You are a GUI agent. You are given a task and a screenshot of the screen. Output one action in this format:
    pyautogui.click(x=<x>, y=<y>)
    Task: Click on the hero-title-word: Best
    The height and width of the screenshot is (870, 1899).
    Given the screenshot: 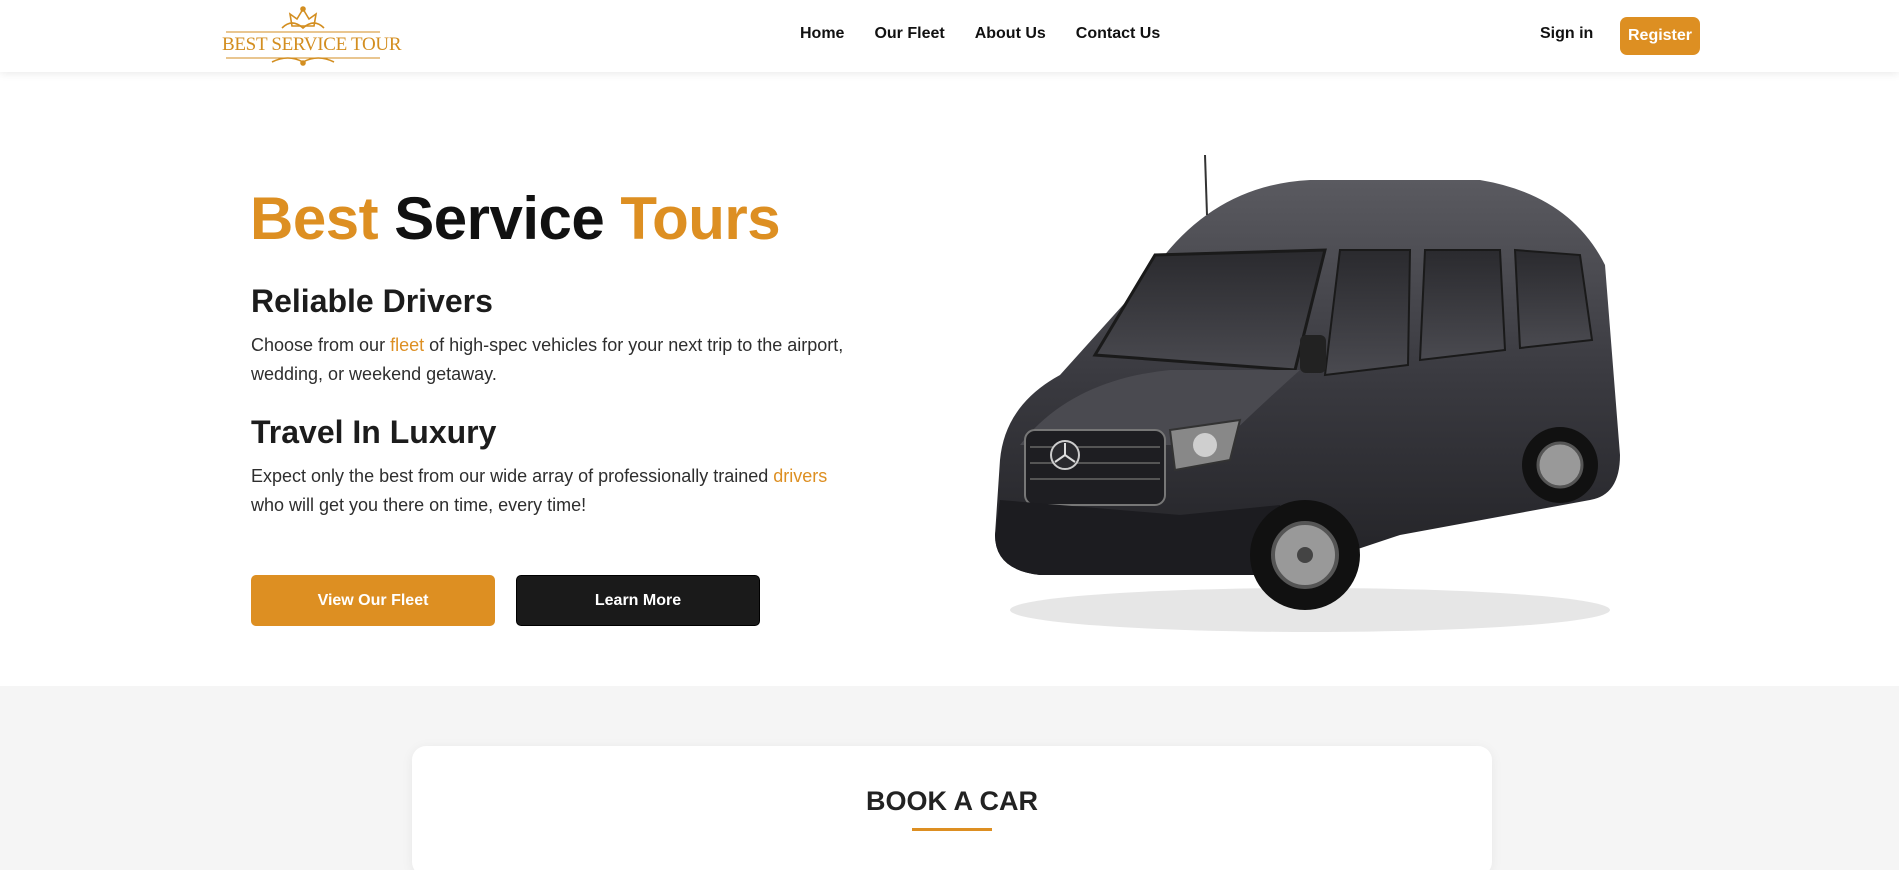 What is the action you would take?
    pyautogui.click(x=314, y=218)
    